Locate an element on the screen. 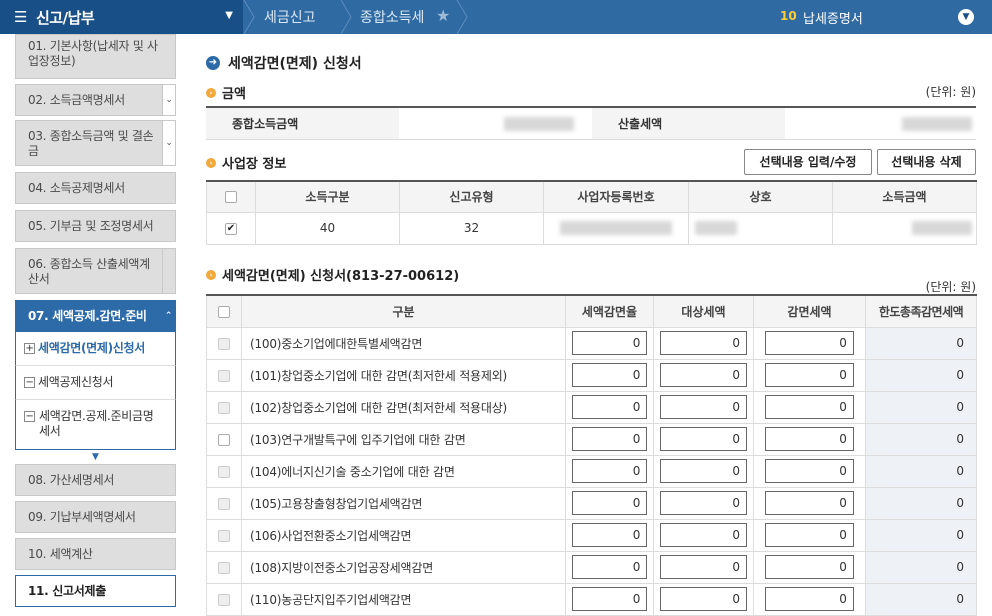 This screenshot has height=616, width=992. section-heading-text: 금액 is located at coordinates (234, 94).